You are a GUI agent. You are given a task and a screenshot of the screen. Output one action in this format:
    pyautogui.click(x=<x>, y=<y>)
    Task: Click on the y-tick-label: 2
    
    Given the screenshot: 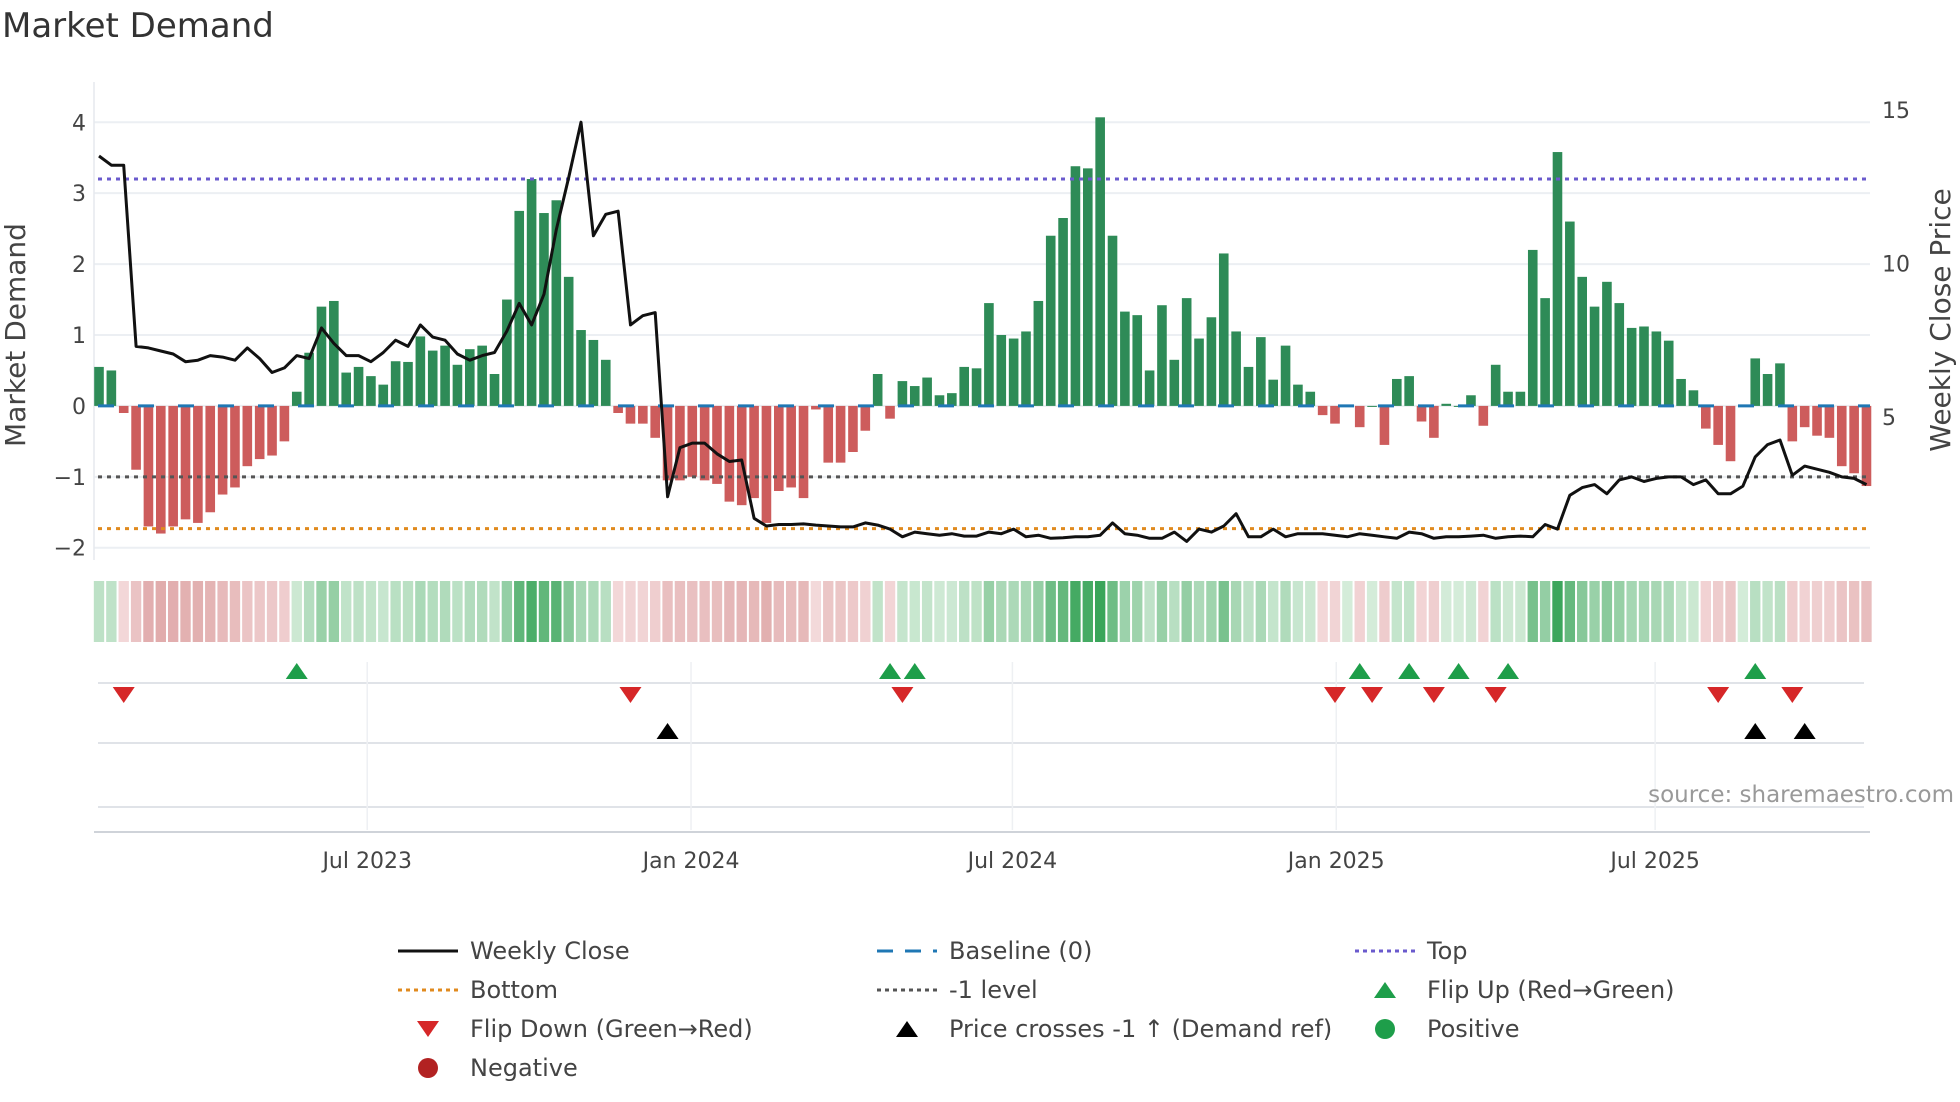 What is the action you would take?
    pyautogui.click(x=79, y=265)
    